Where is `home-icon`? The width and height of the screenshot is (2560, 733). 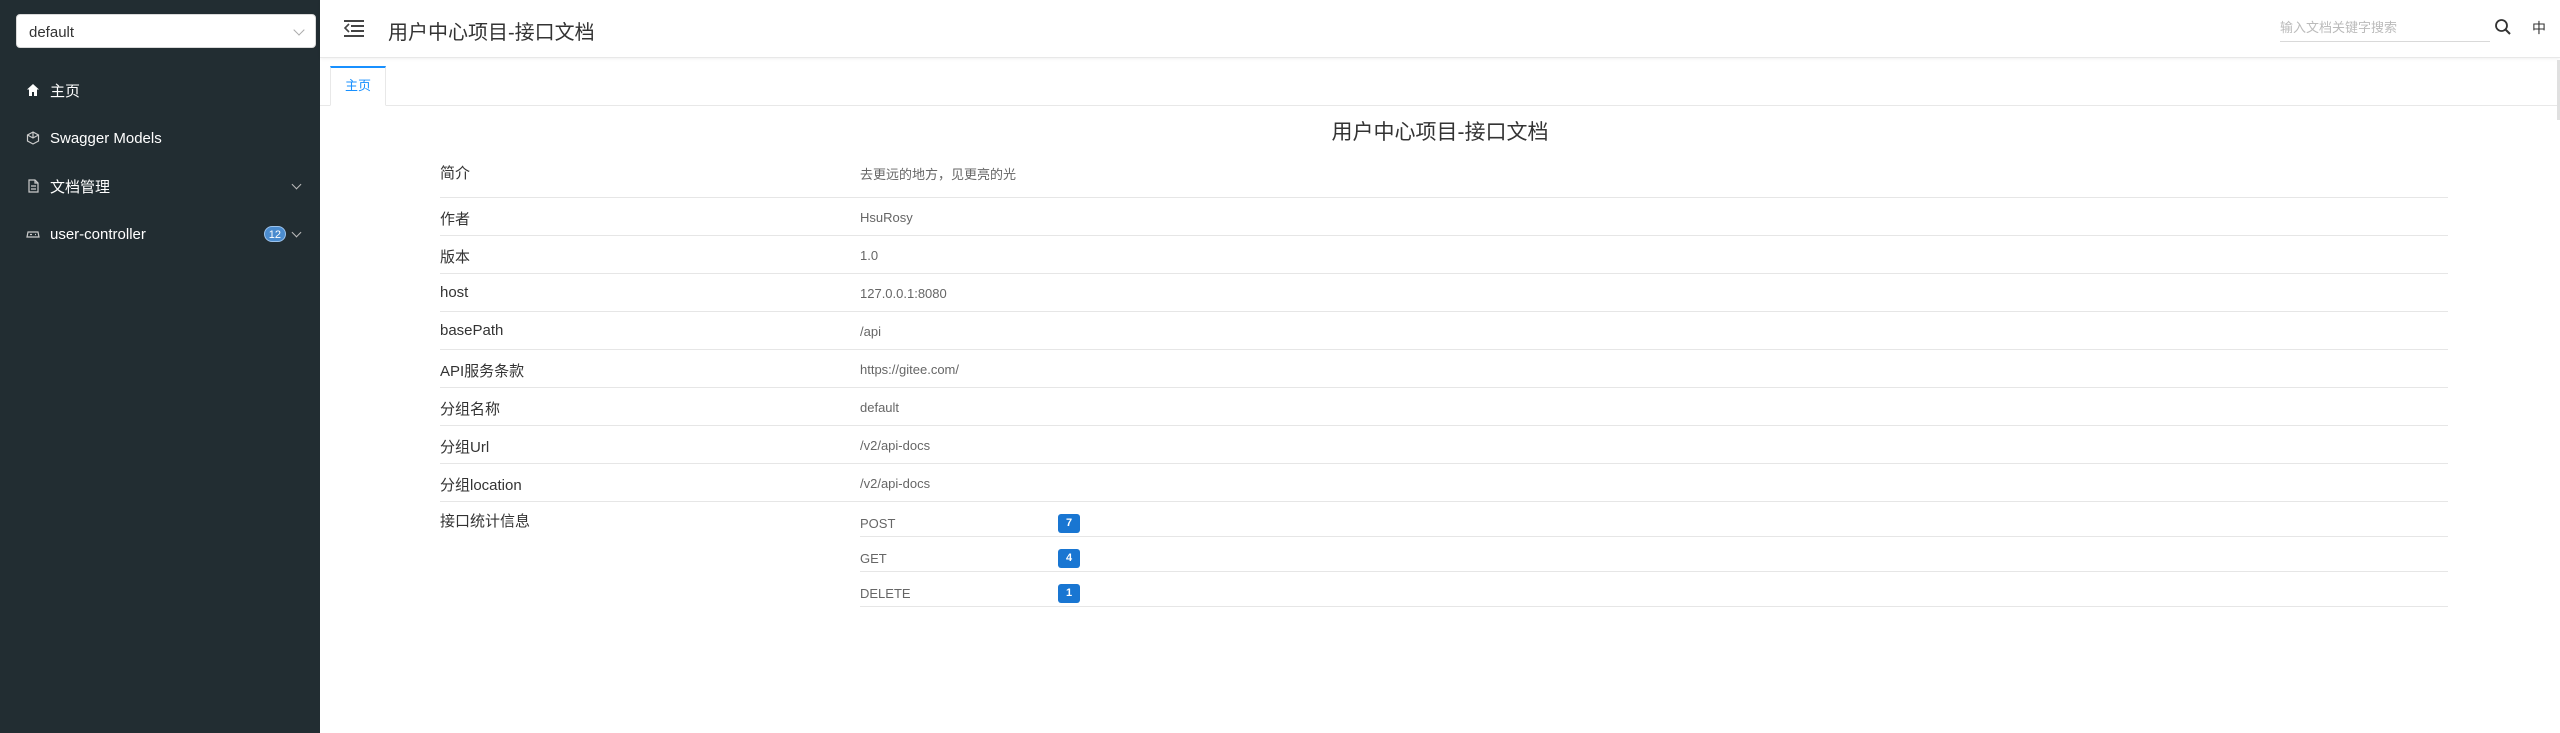
home-icon is located at coordinates (33, 90).